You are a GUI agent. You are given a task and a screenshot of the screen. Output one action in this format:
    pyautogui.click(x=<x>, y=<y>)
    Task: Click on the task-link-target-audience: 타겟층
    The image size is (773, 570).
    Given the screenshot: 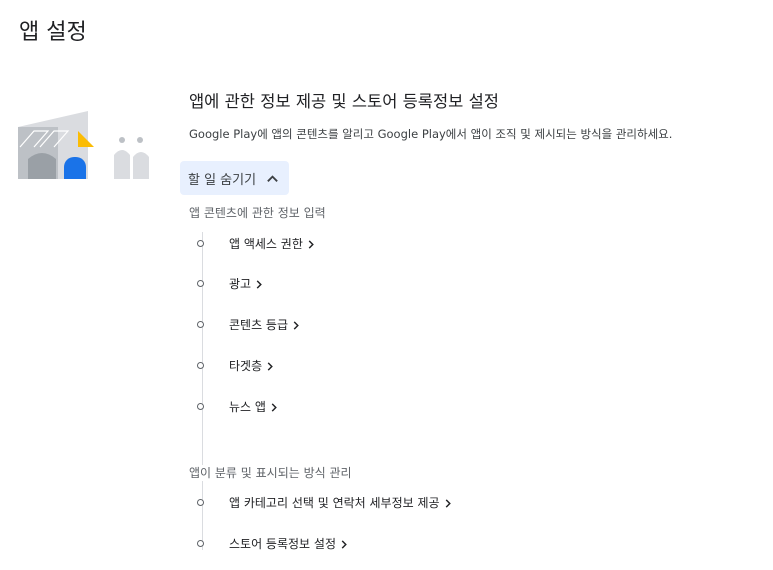 What is the action you would take?
    pyautogui.click(x=251, y=365)
    